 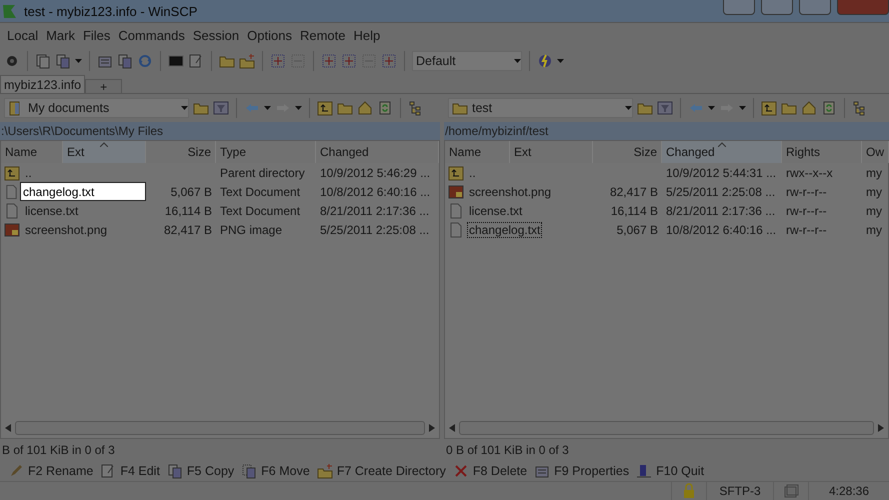 I want to click on file-name: license.txt, so click(x=52, y=210).